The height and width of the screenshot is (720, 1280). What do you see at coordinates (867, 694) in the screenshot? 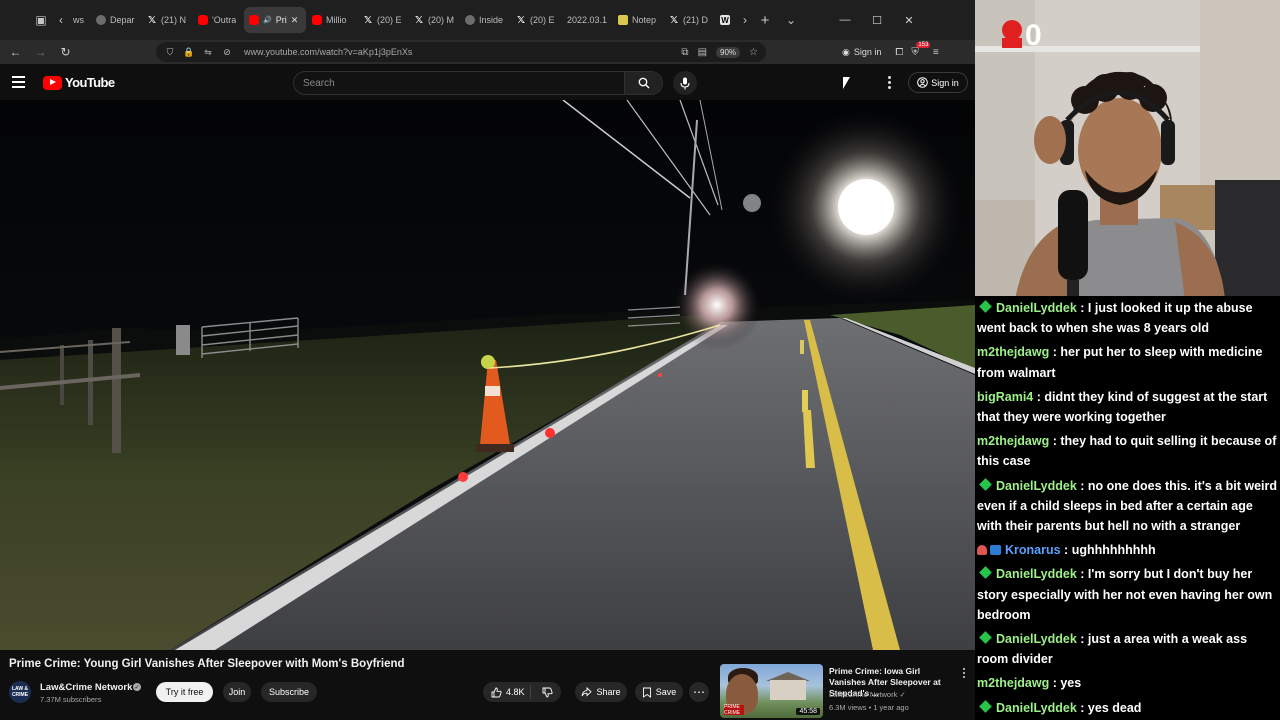
I see `recommended-channel: Law&Crime Network ✓` at bounding box center [867, 694].